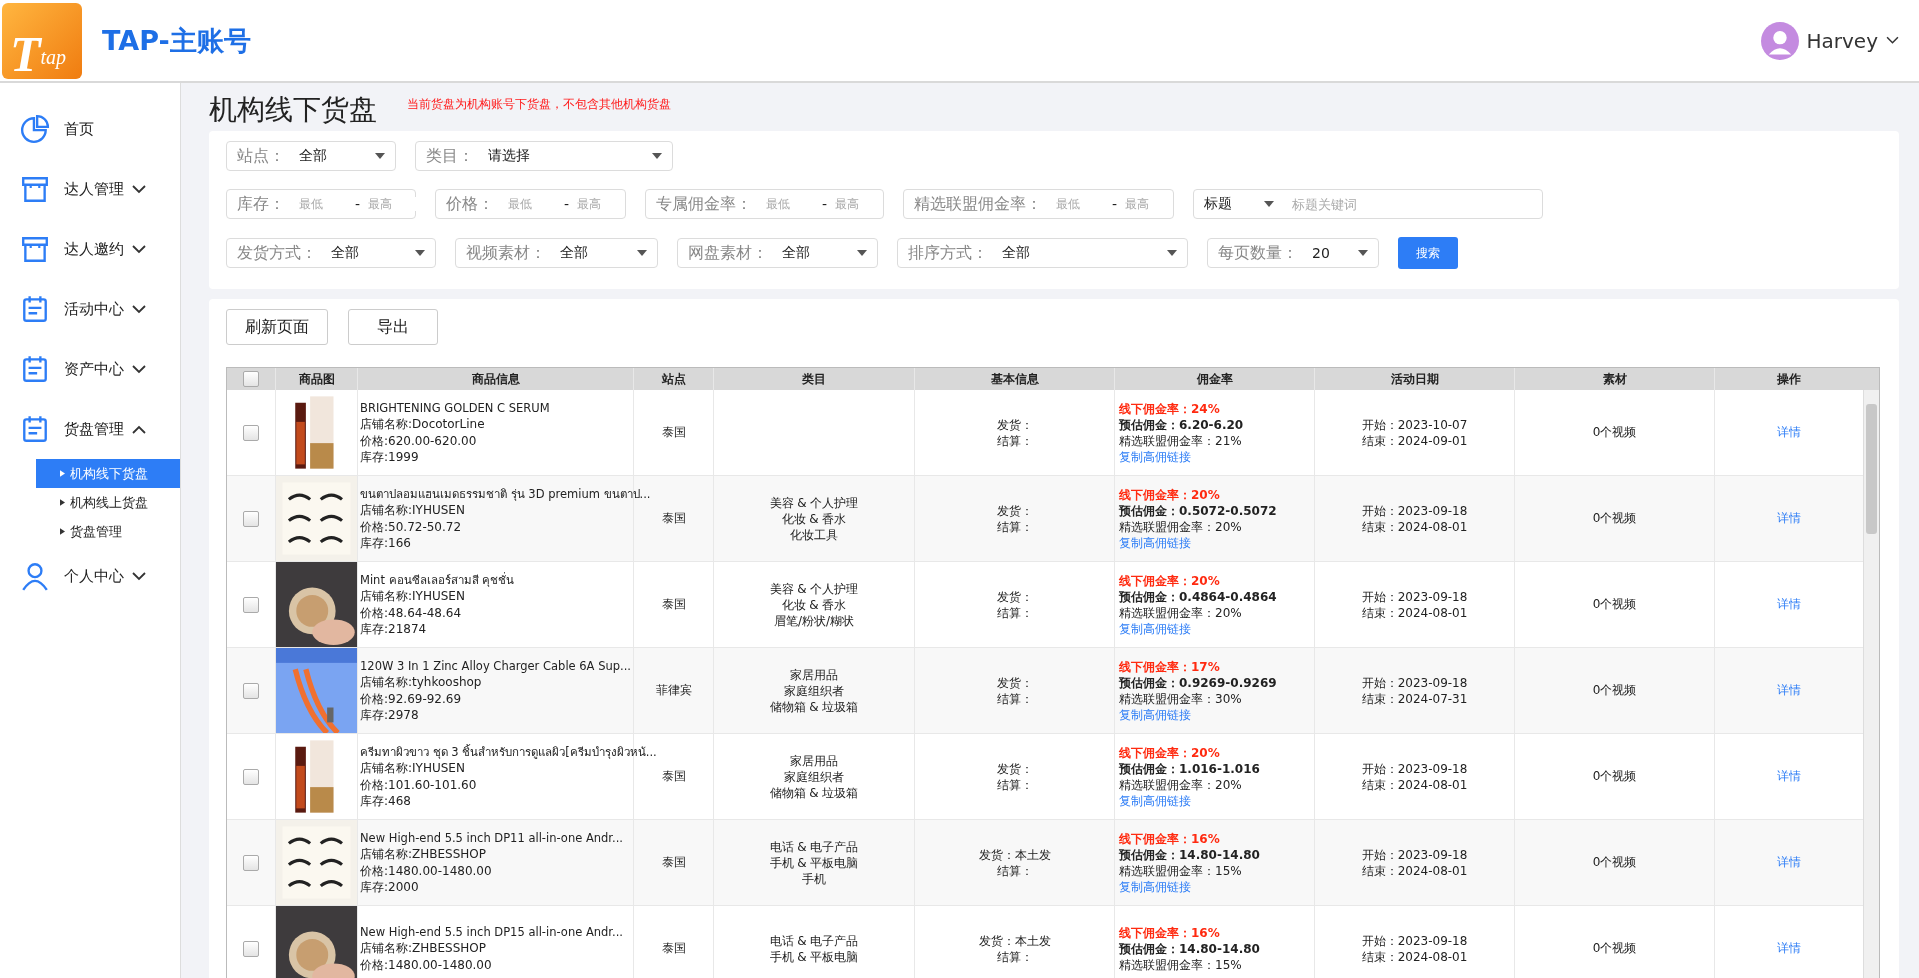 The image size is (1919, 978). What do you see at coordinates (331, 253) in the screenshot?
I see `dropdown: 发货方式： 全部` at bounding box center [331, 253].